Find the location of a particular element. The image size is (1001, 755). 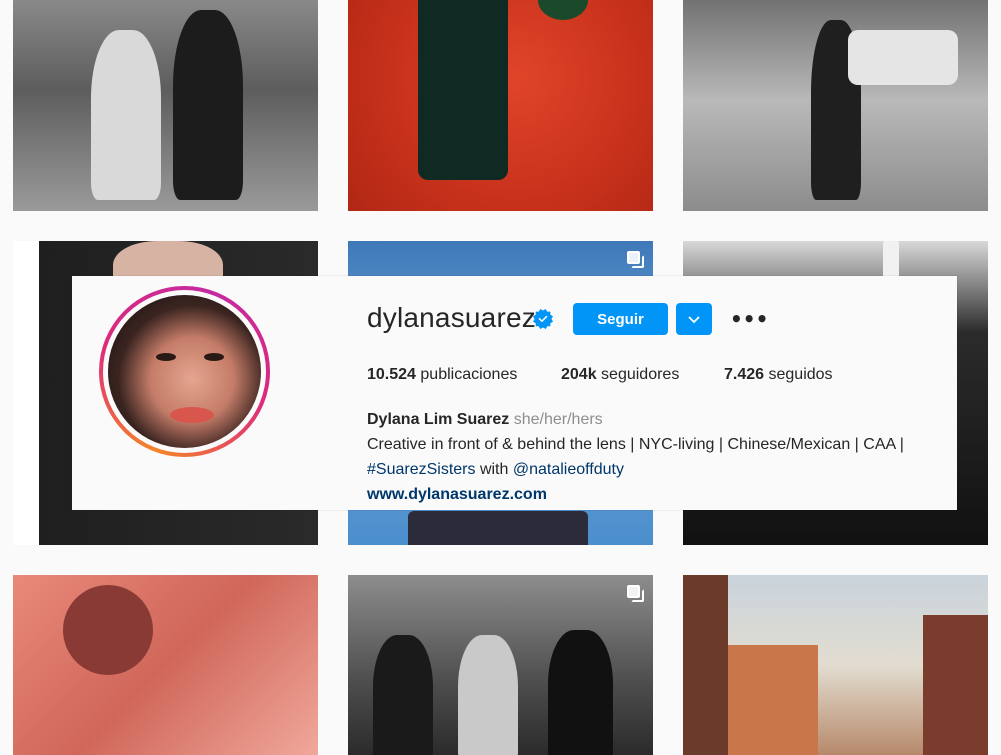

suggested-accounts-button is located at coordinates (694, 319).